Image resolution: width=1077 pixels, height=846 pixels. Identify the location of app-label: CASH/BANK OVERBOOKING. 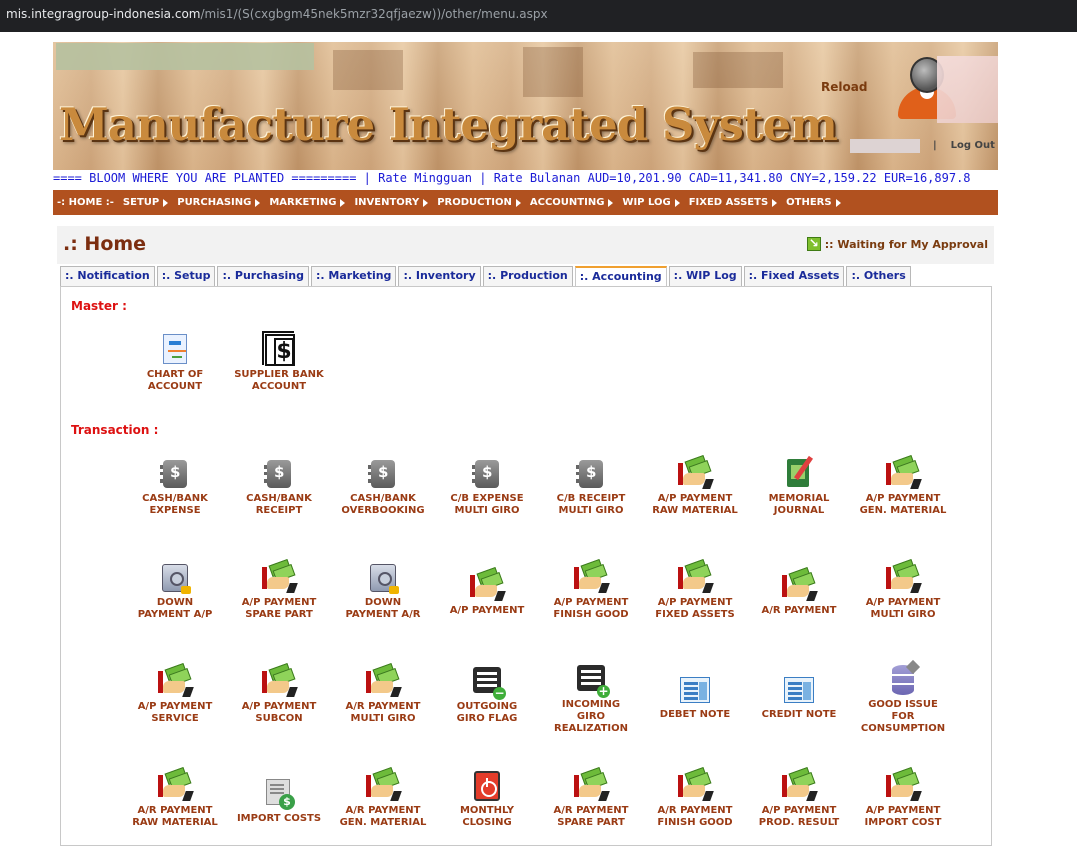
(383, 505).